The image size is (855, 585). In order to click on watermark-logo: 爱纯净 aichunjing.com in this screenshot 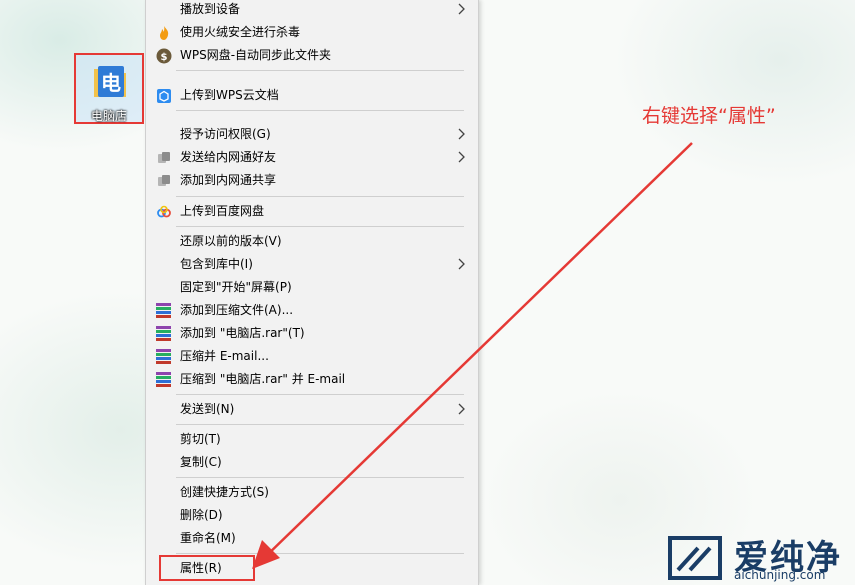, I will do `click(759, 556)`.